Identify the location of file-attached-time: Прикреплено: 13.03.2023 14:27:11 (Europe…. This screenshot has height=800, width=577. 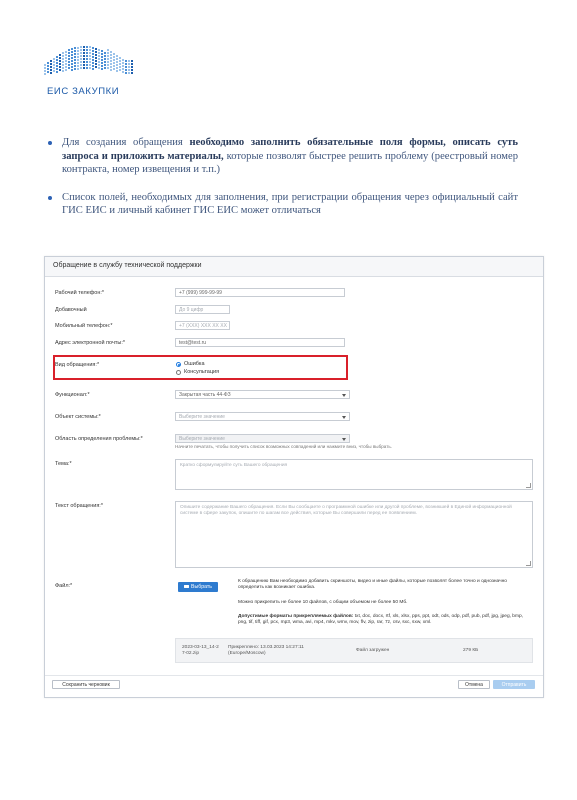
(266, 650).